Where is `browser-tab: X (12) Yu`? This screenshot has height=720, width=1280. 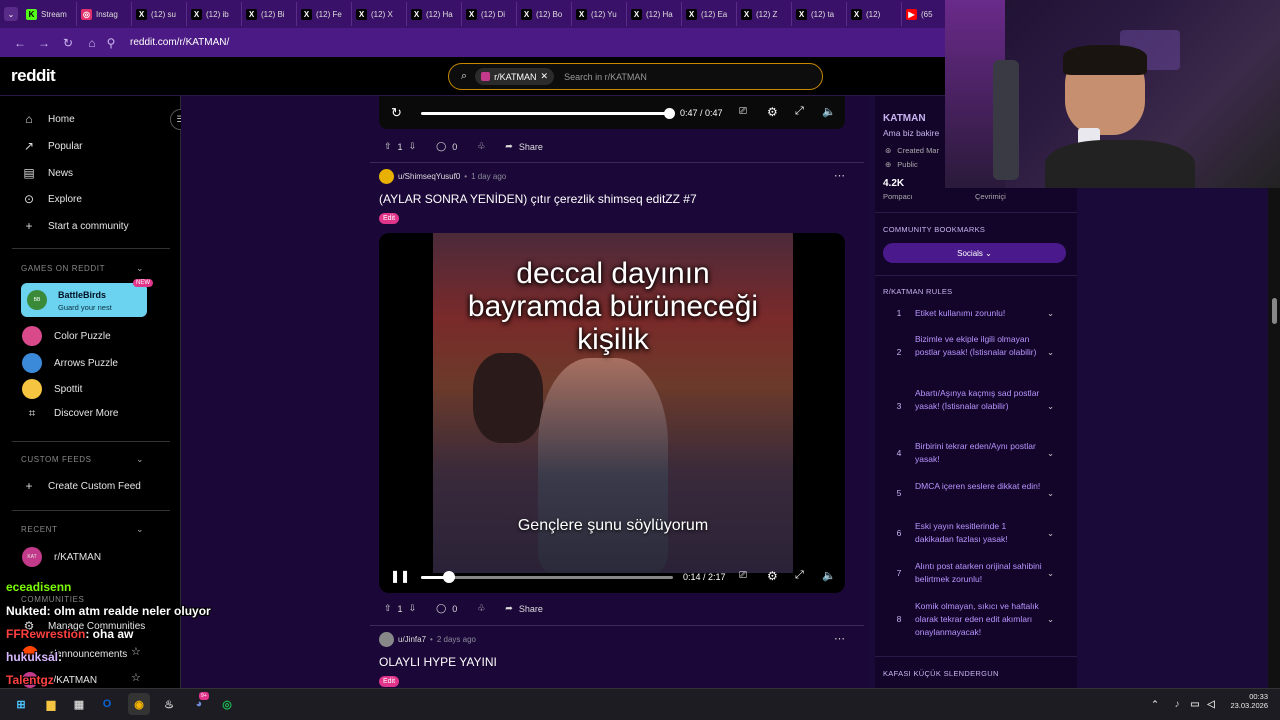
browser-tab: X (12) Yu is located at coordinates (599, 14).